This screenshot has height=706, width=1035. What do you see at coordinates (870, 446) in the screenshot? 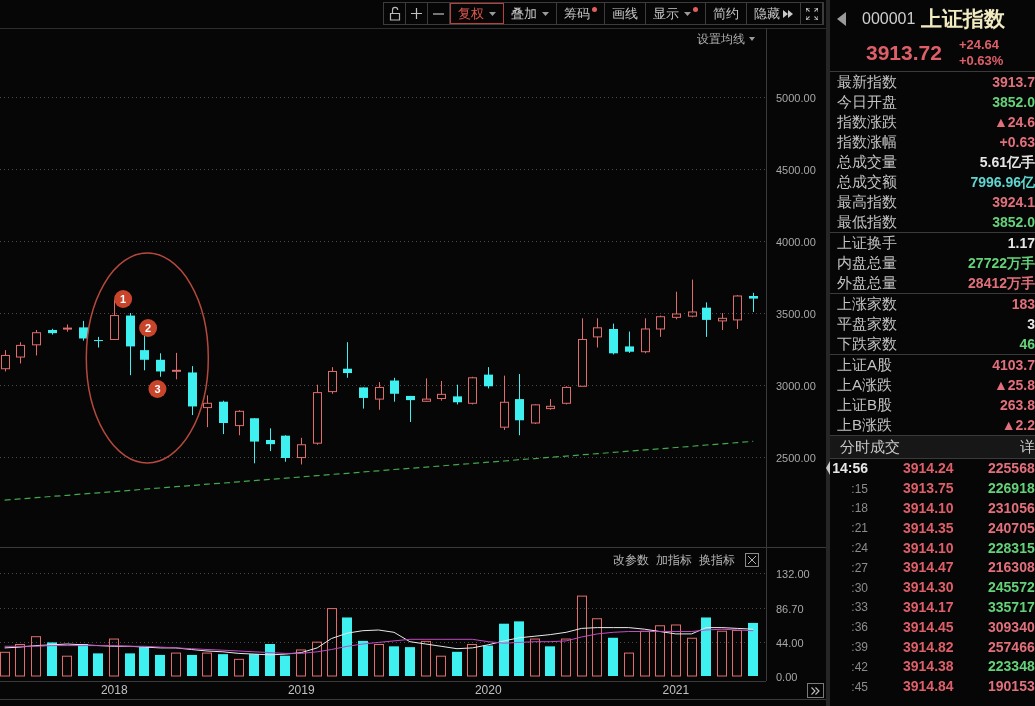
I see `section-title: 分时成交` at bounding box center [870, 446].